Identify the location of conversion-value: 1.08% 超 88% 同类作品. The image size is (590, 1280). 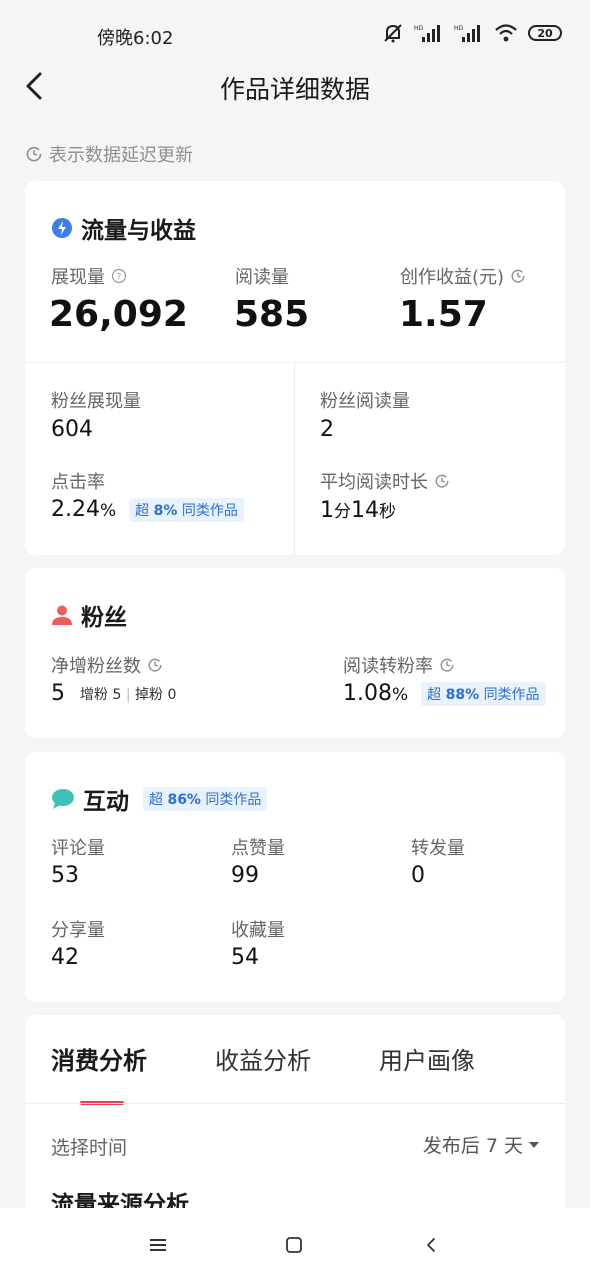
(444, 693).